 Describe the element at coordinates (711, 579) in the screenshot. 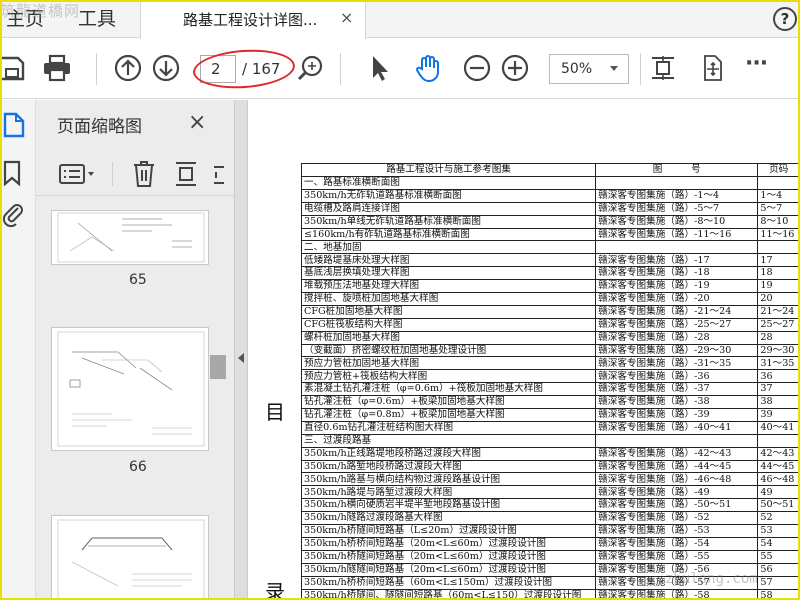

I see `watermark-text: zhulong.com` at that location.